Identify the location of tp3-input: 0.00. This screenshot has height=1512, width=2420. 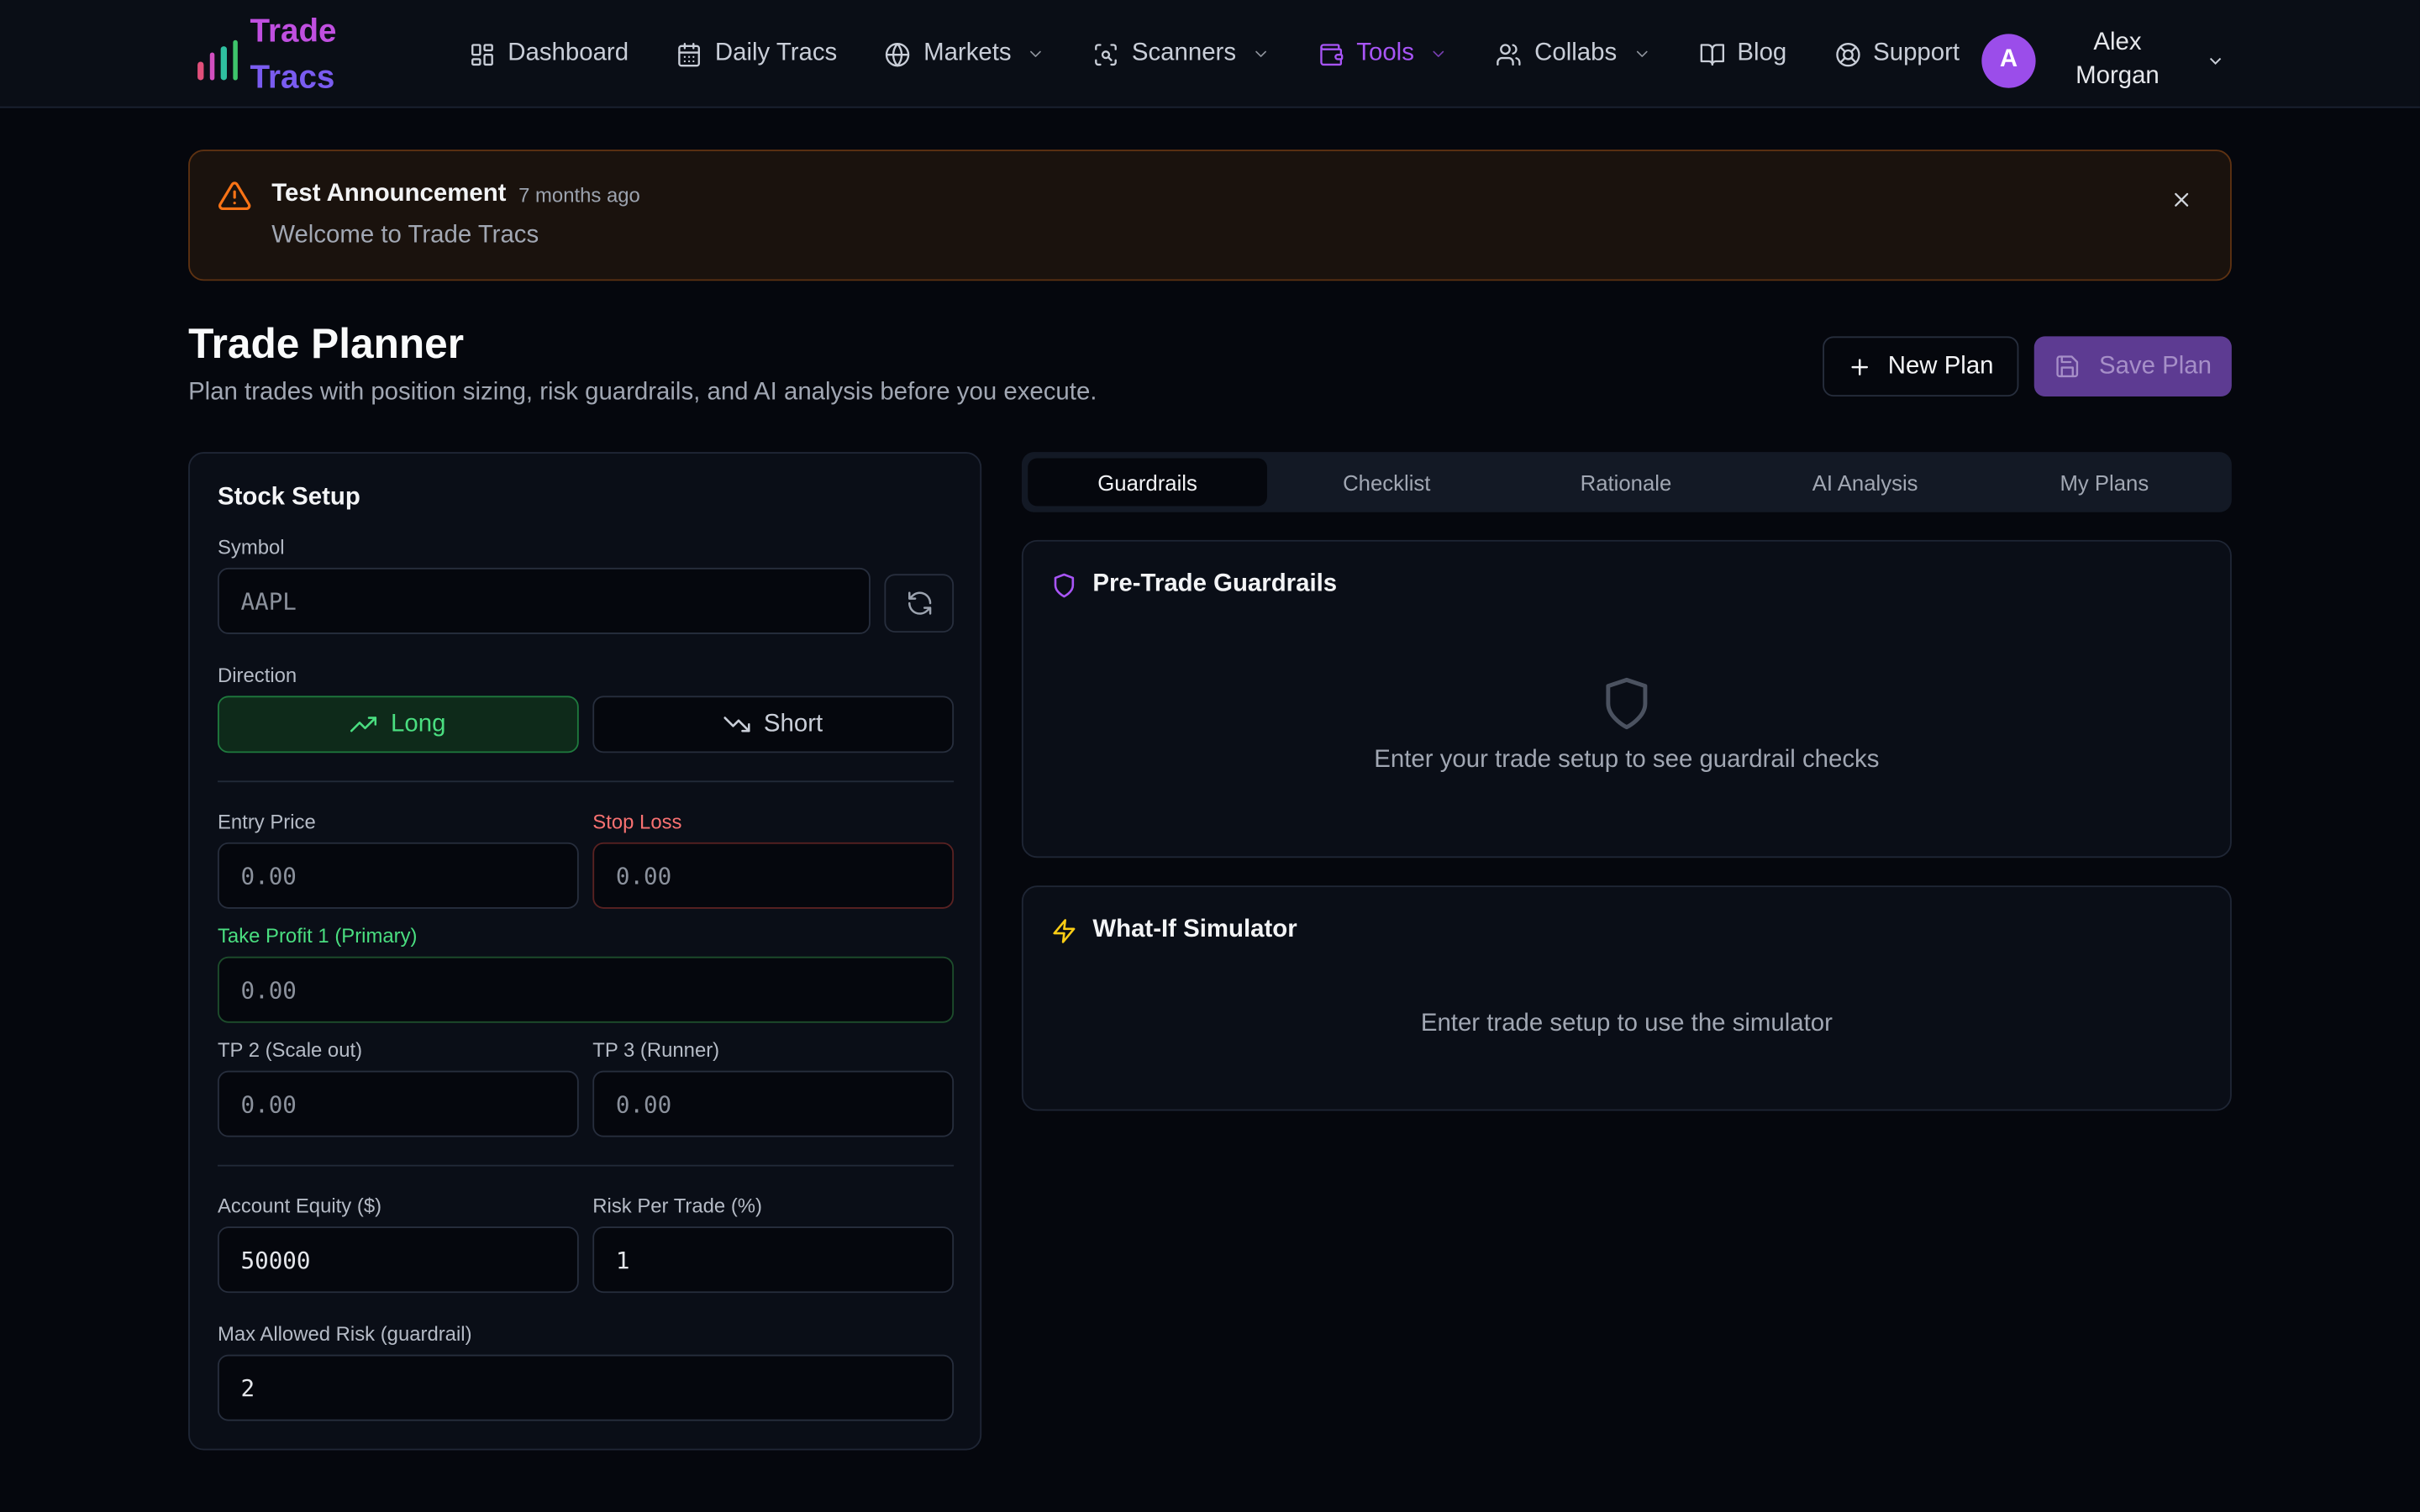
(773, 1103).